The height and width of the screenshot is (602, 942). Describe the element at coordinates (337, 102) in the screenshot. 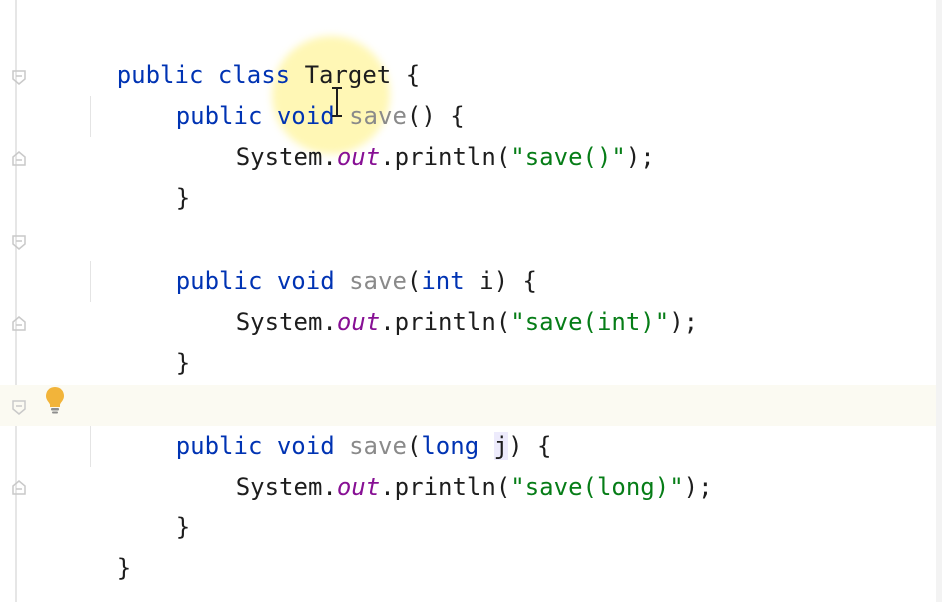

I see `text-cursor-icon` at that location.